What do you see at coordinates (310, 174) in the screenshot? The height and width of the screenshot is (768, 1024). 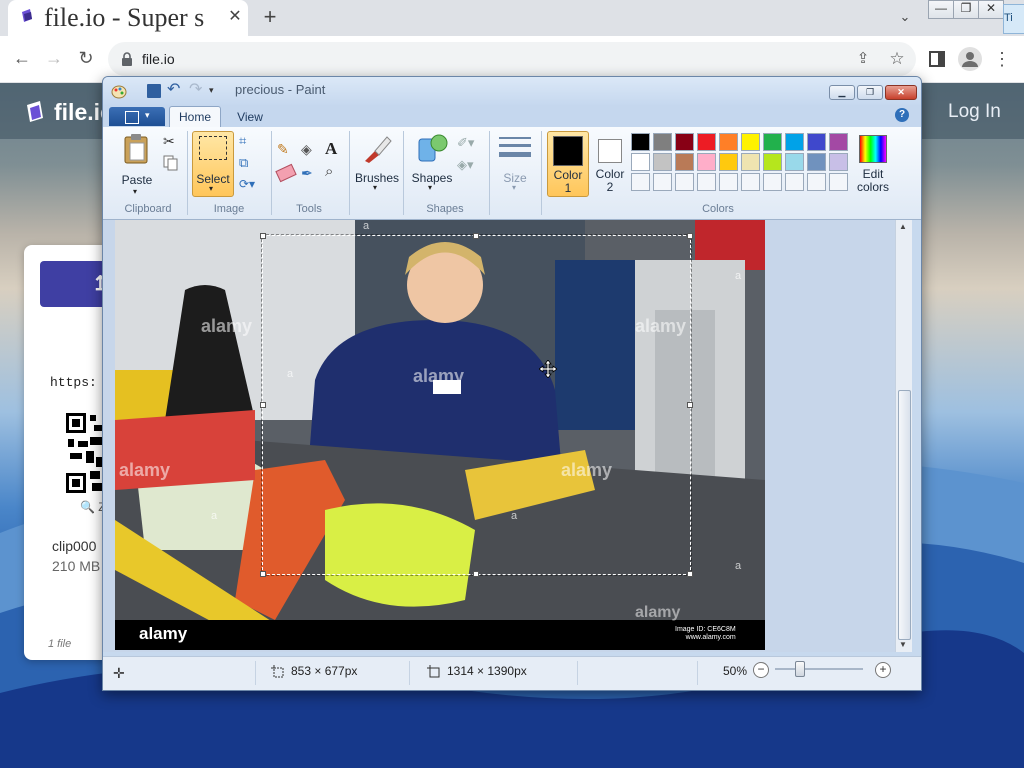 I see `color-picker-icon: ✒` at bounding box center [310, 174].